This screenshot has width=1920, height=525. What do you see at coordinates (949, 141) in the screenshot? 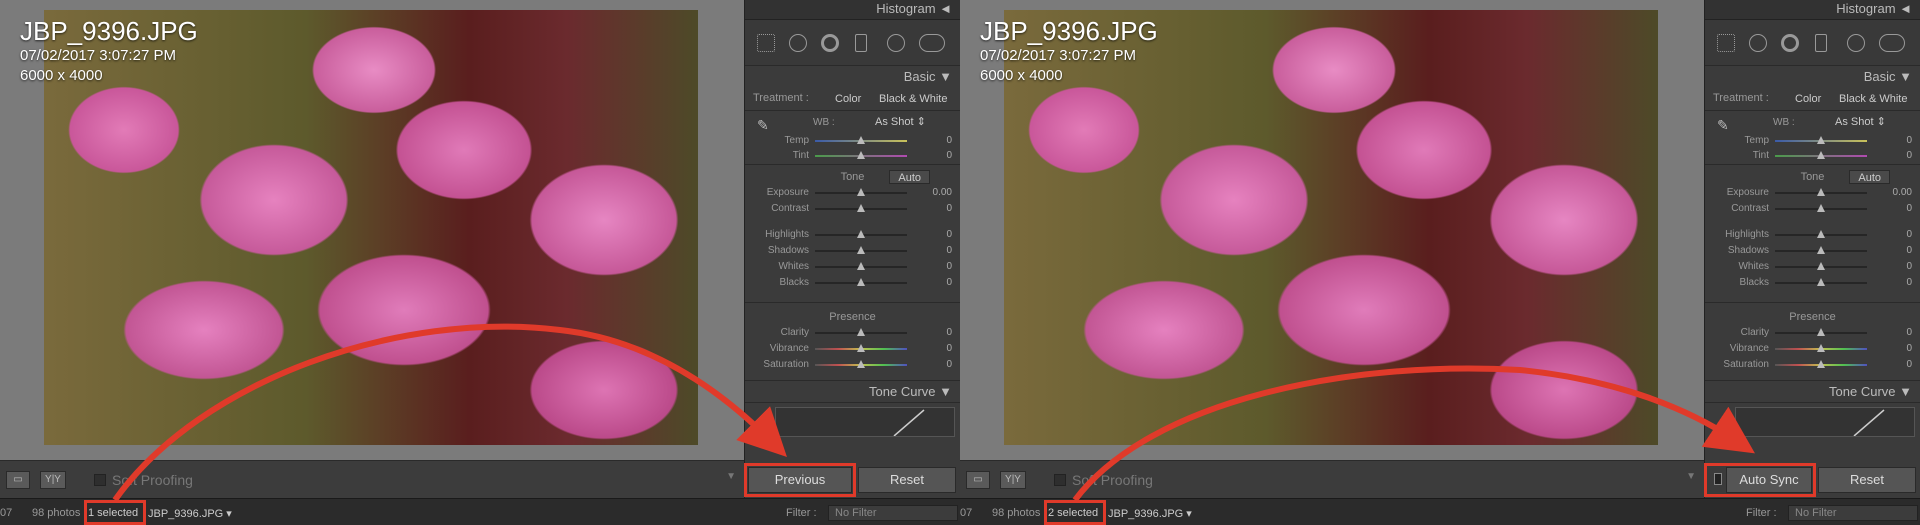
I see `temp-value: 0` at bounding box center [949, 141].